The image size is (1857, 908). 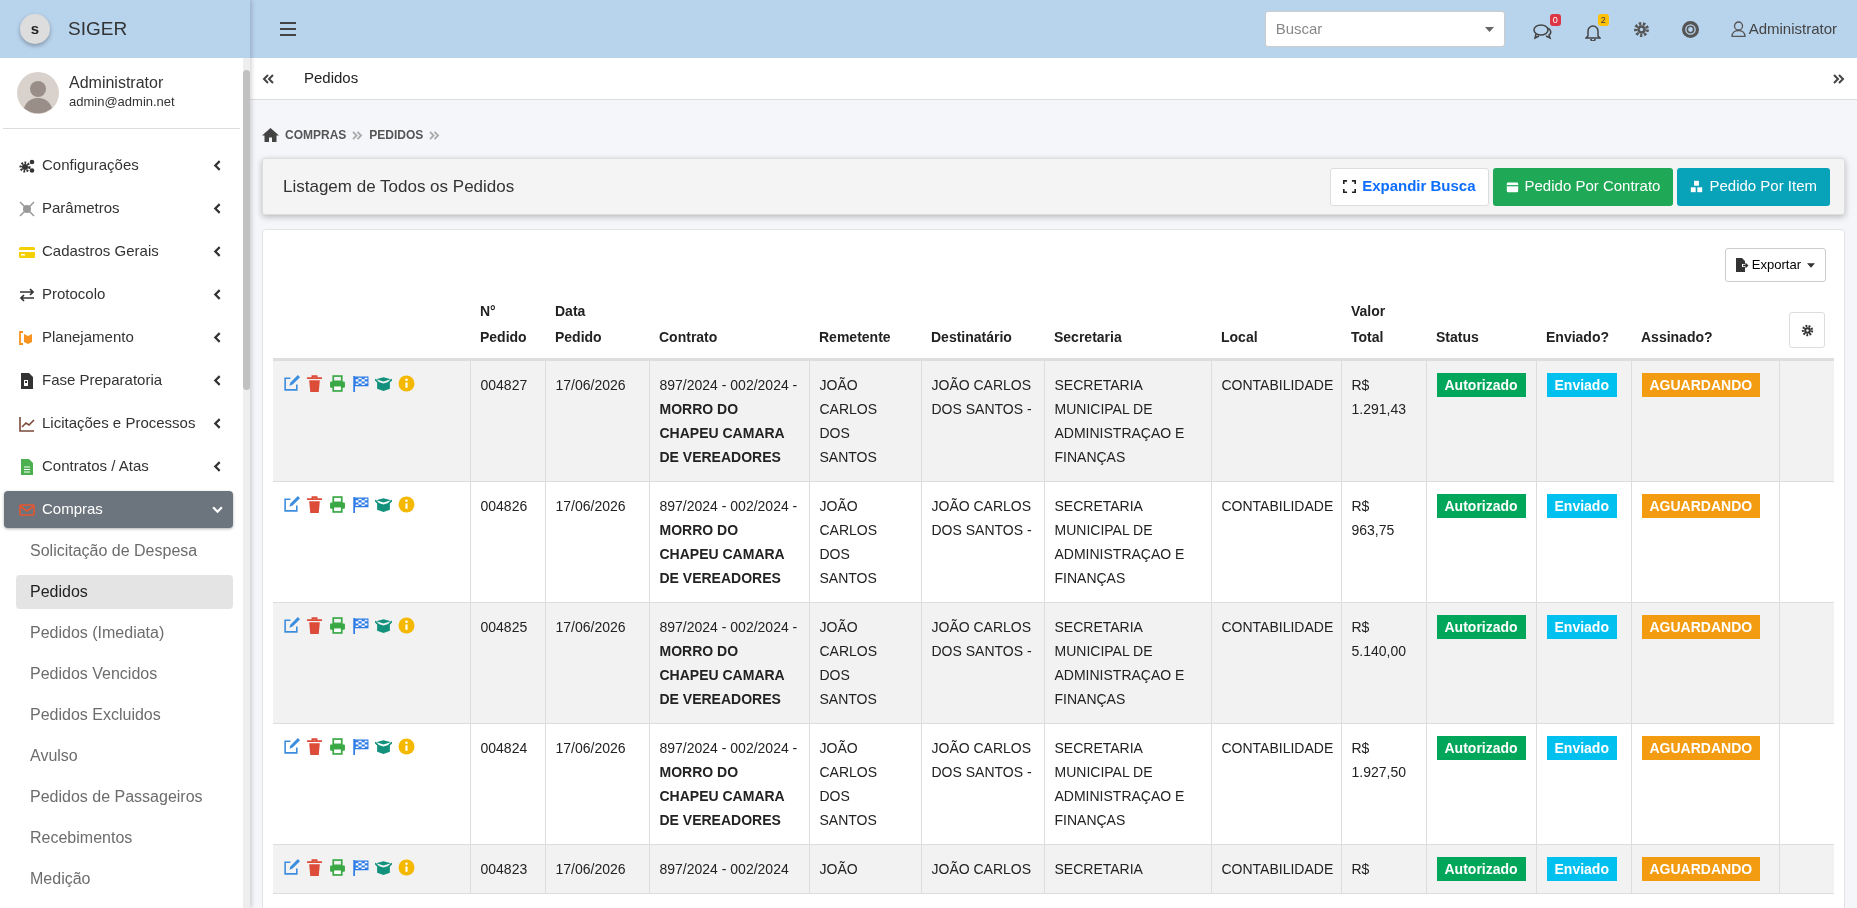 What do you see at coordinates (124, 592) in the screenshot?
I see `submenu-item: Pedidos` at bounding box center [124, 592].